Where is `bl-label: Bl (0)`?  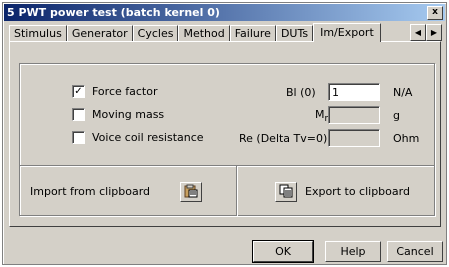
bl-label: Bl (0) is located at coordinates (301, 92).